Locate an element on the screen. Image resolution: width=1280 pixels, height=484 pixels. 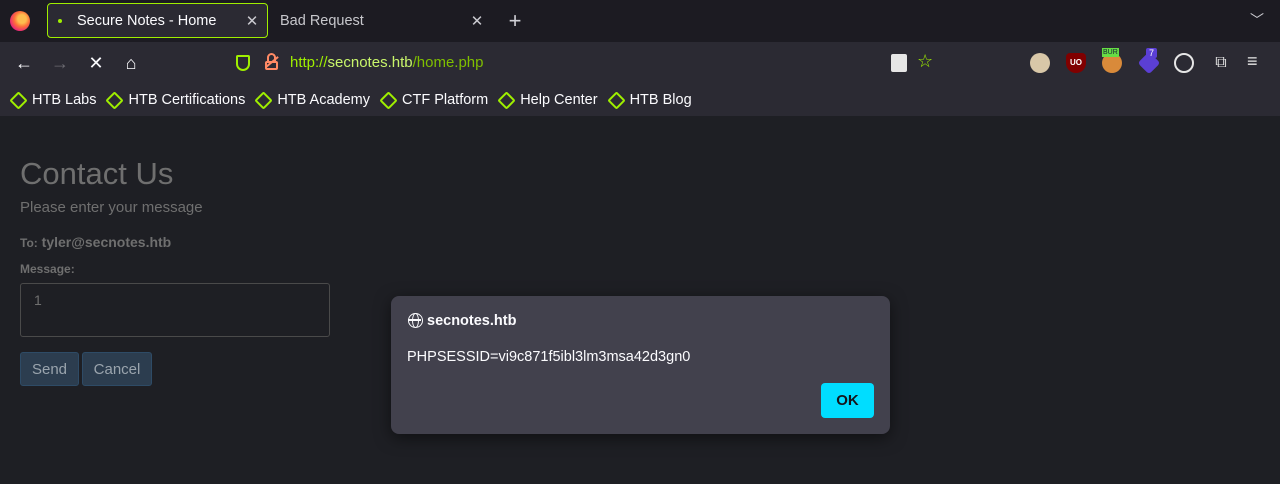
burp-proxy-extension-icon: BUR is located at coordinates (1112, 60).